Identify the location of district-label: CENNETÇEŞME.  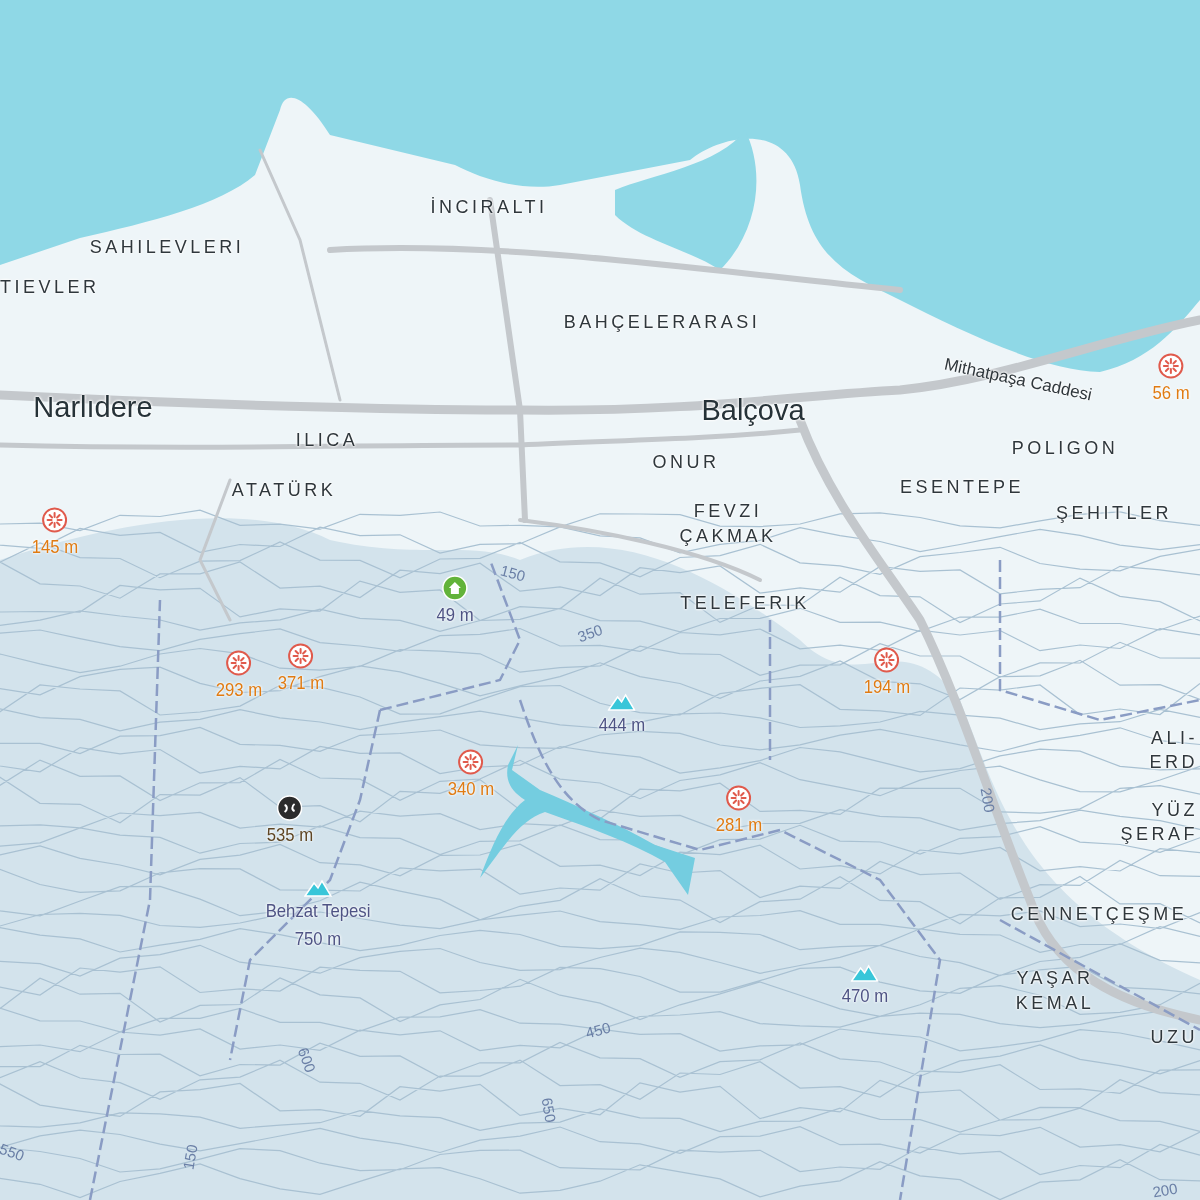
(1099, 914).